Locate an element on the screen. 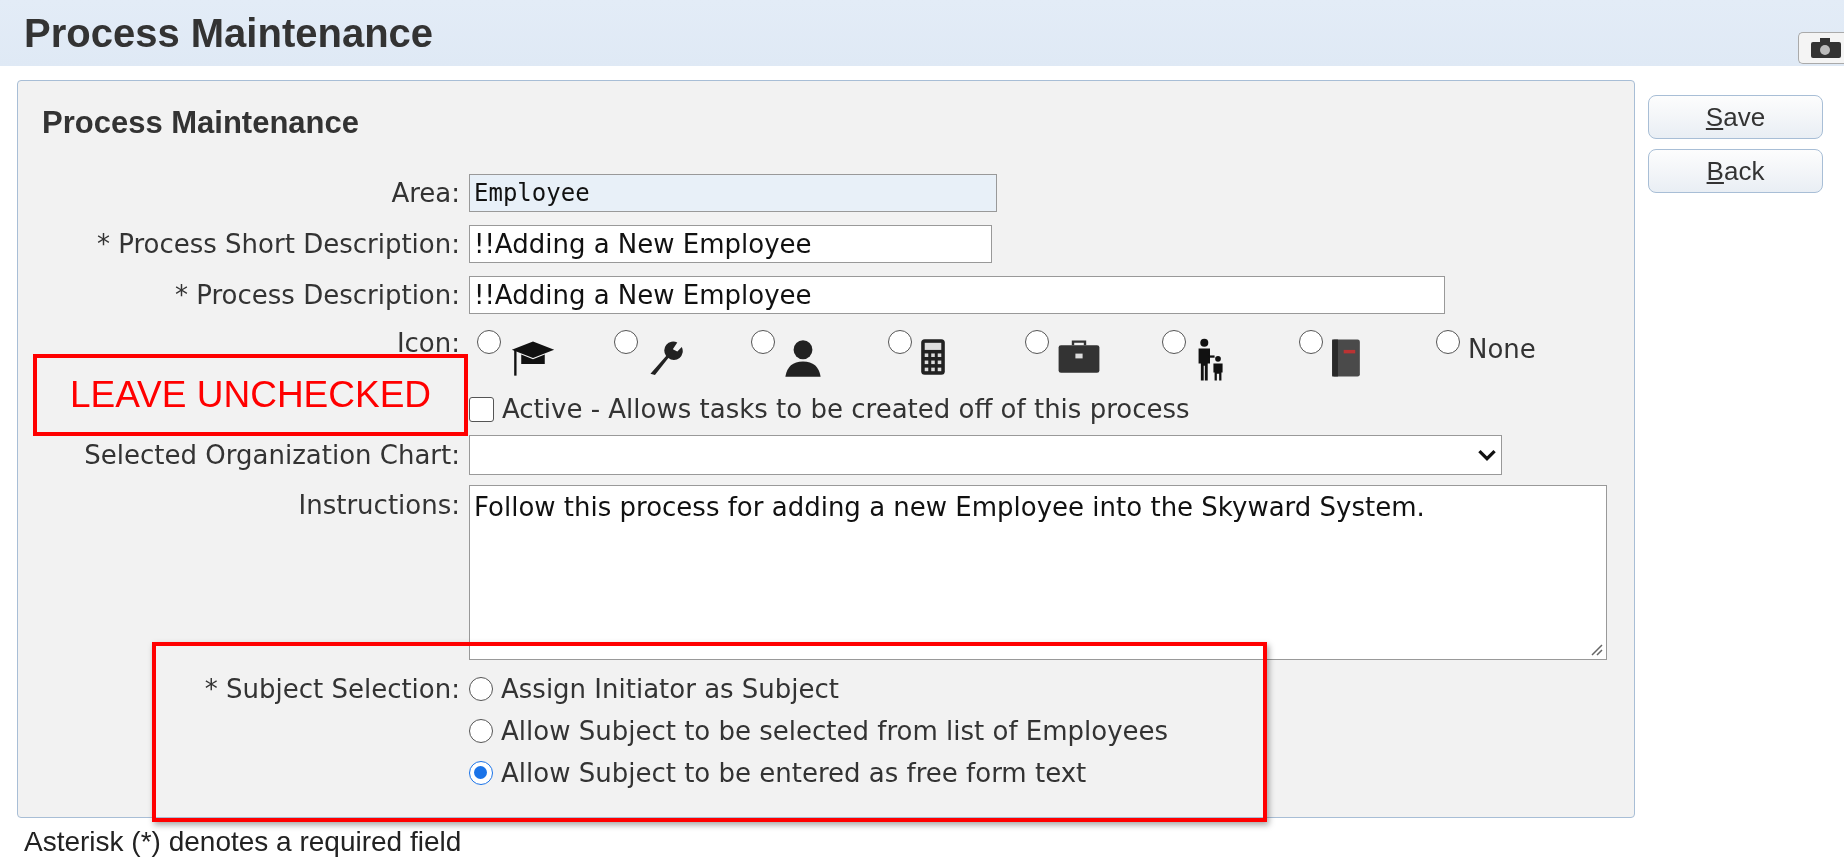 The width and height of the screenshot is (1844, 865). field-label: Instructions: is located at coordinates (378, 504).